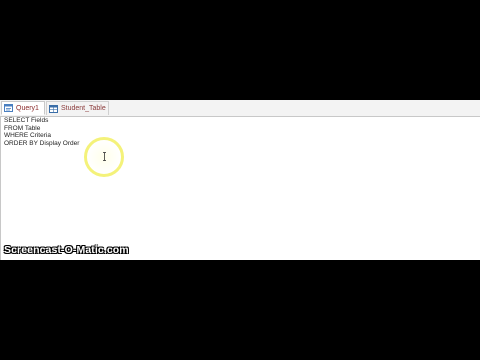 The height and width of the screenshot is (360, 480). Describe the element at coordinates (8, 108) in the screenshot. I see `query-icon` at that location.